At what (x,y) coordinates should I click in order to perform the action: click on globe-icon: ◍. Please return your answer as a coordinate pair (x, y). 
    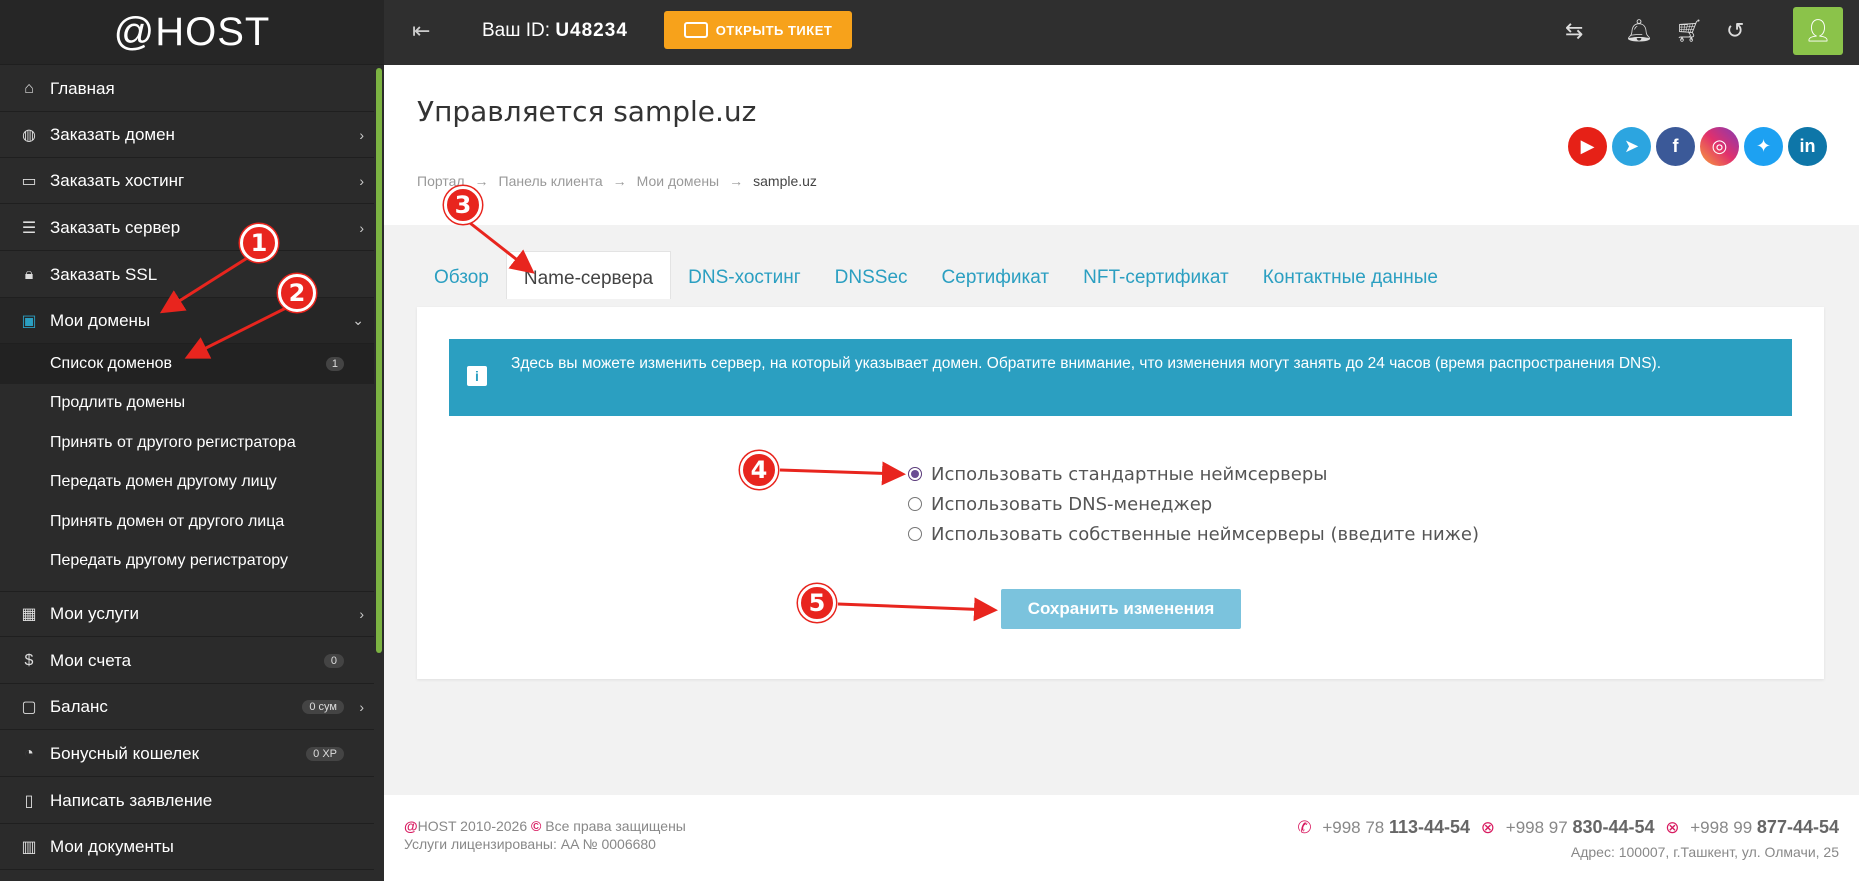
    Looking at the image, I should click on (29, 135).